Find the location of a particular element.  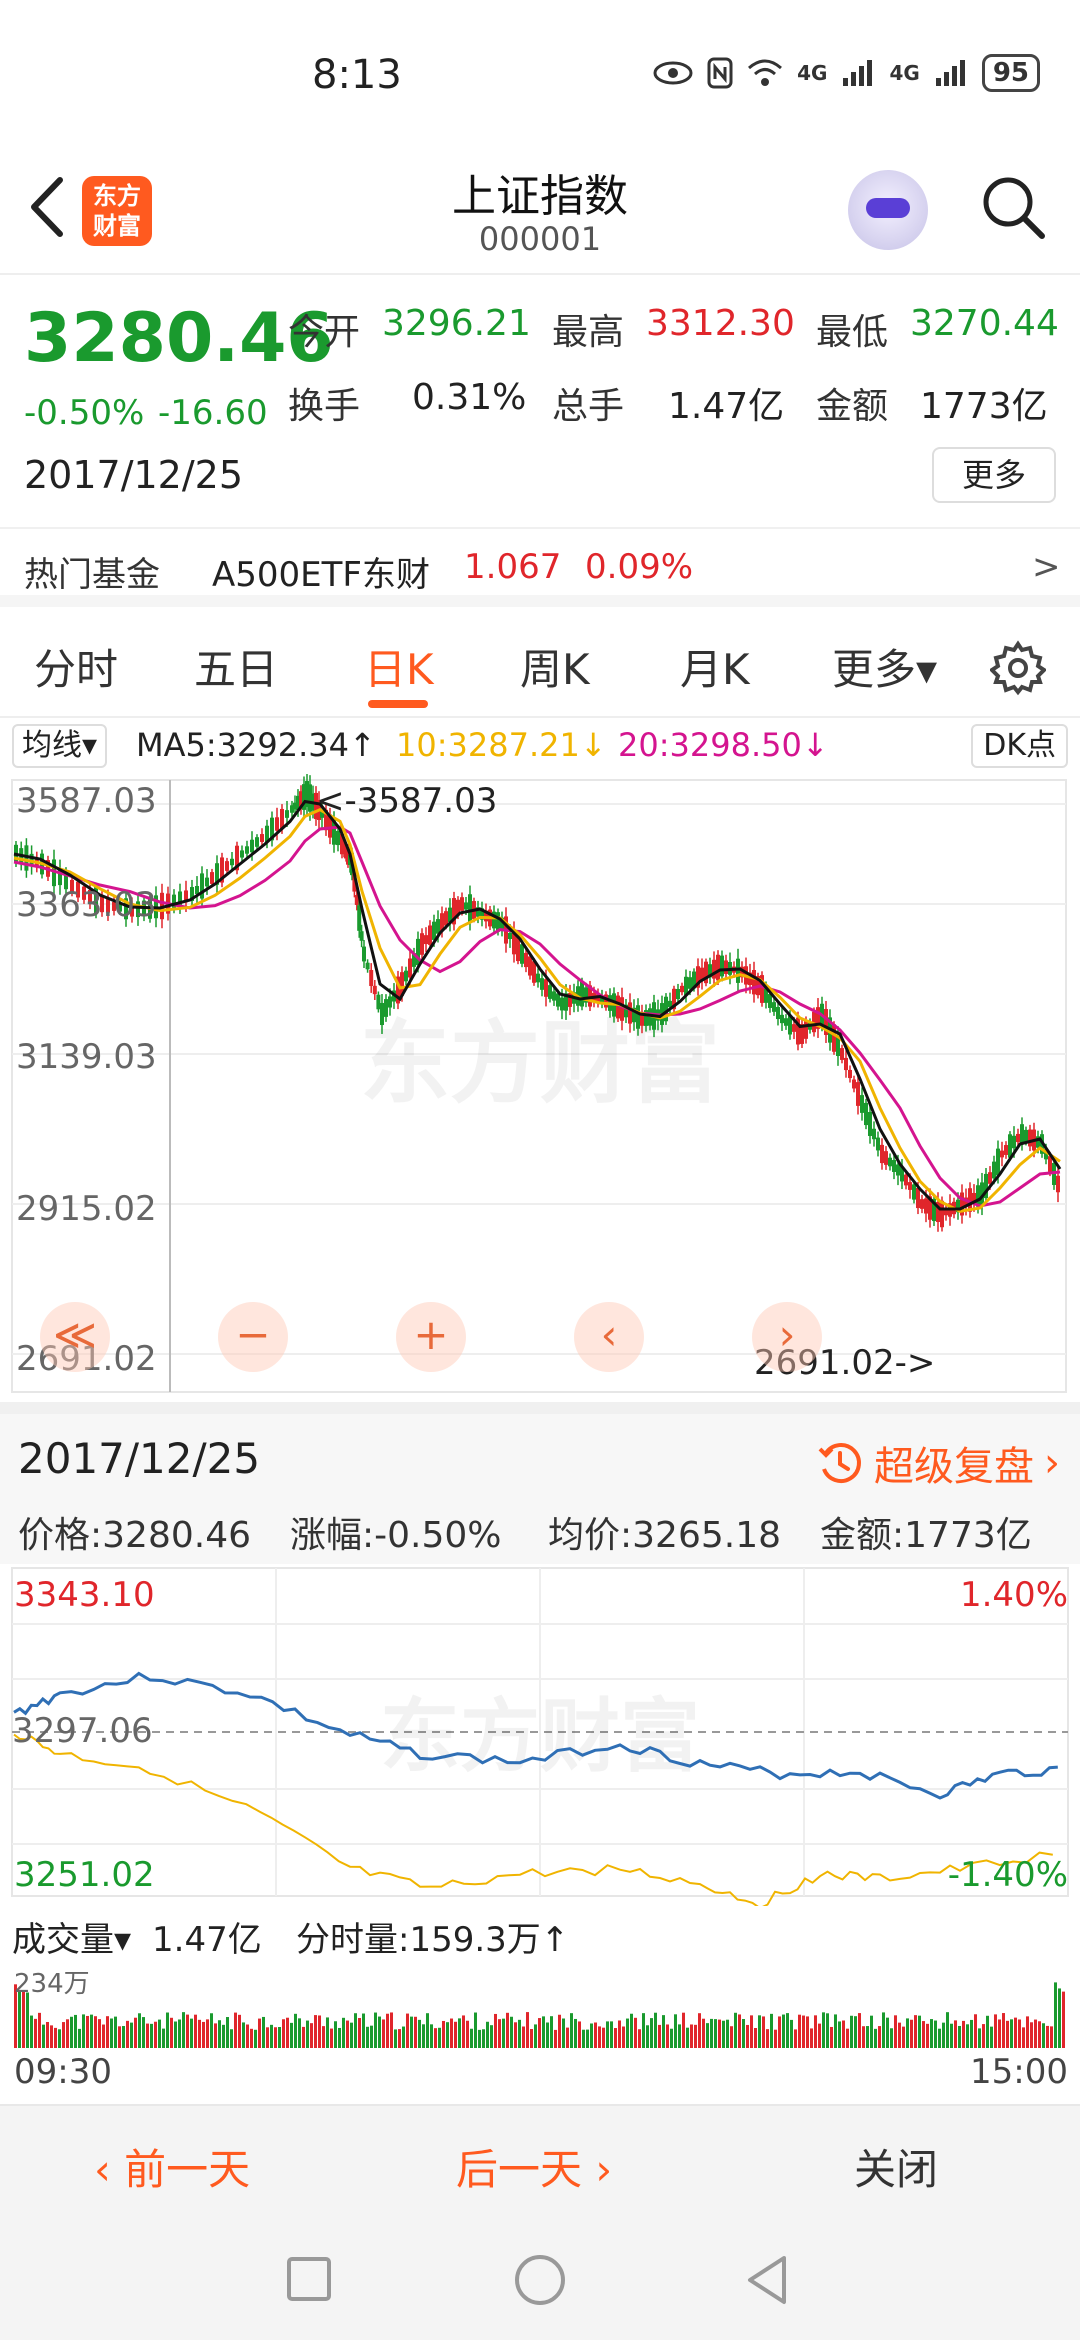

ma20-value: 20:3298.50↓ is located at coordinates (723, 745).